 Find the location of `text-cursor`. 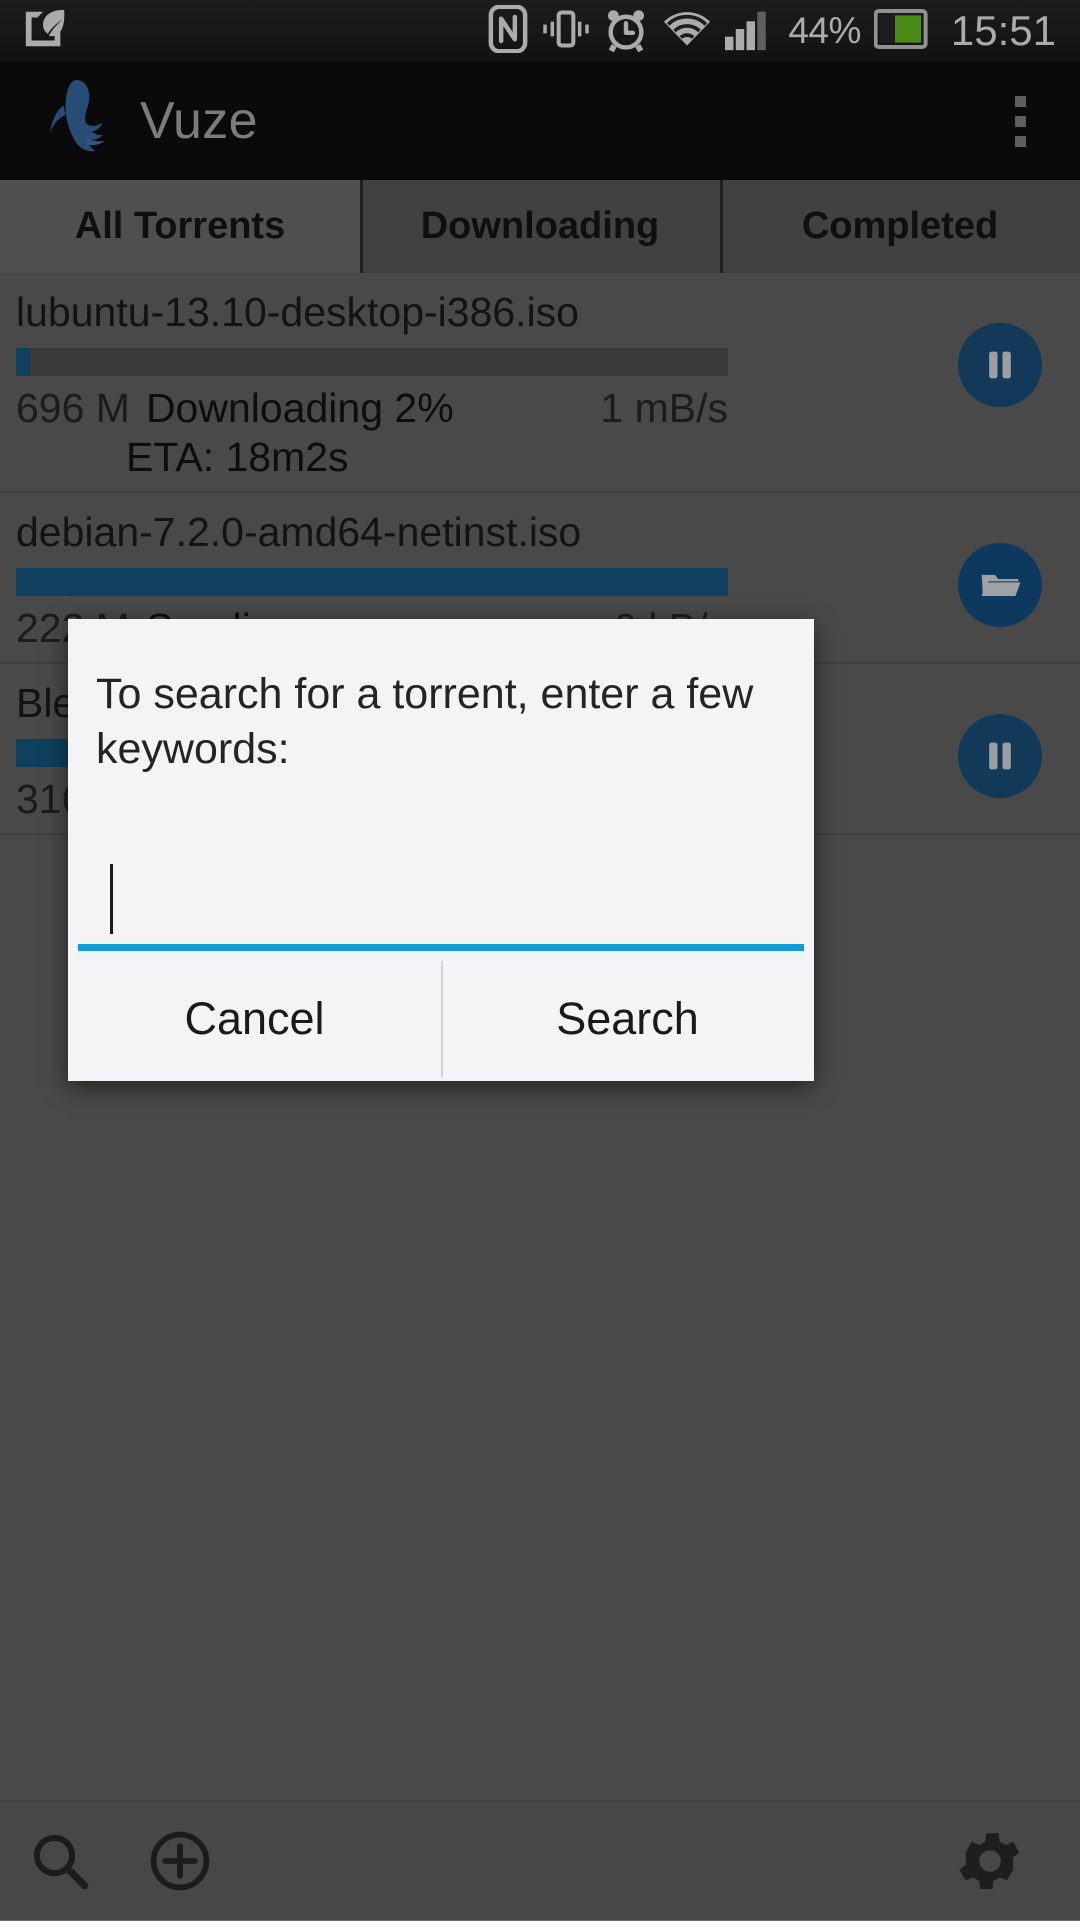

text-cursor is located at coordinates (111, 899).